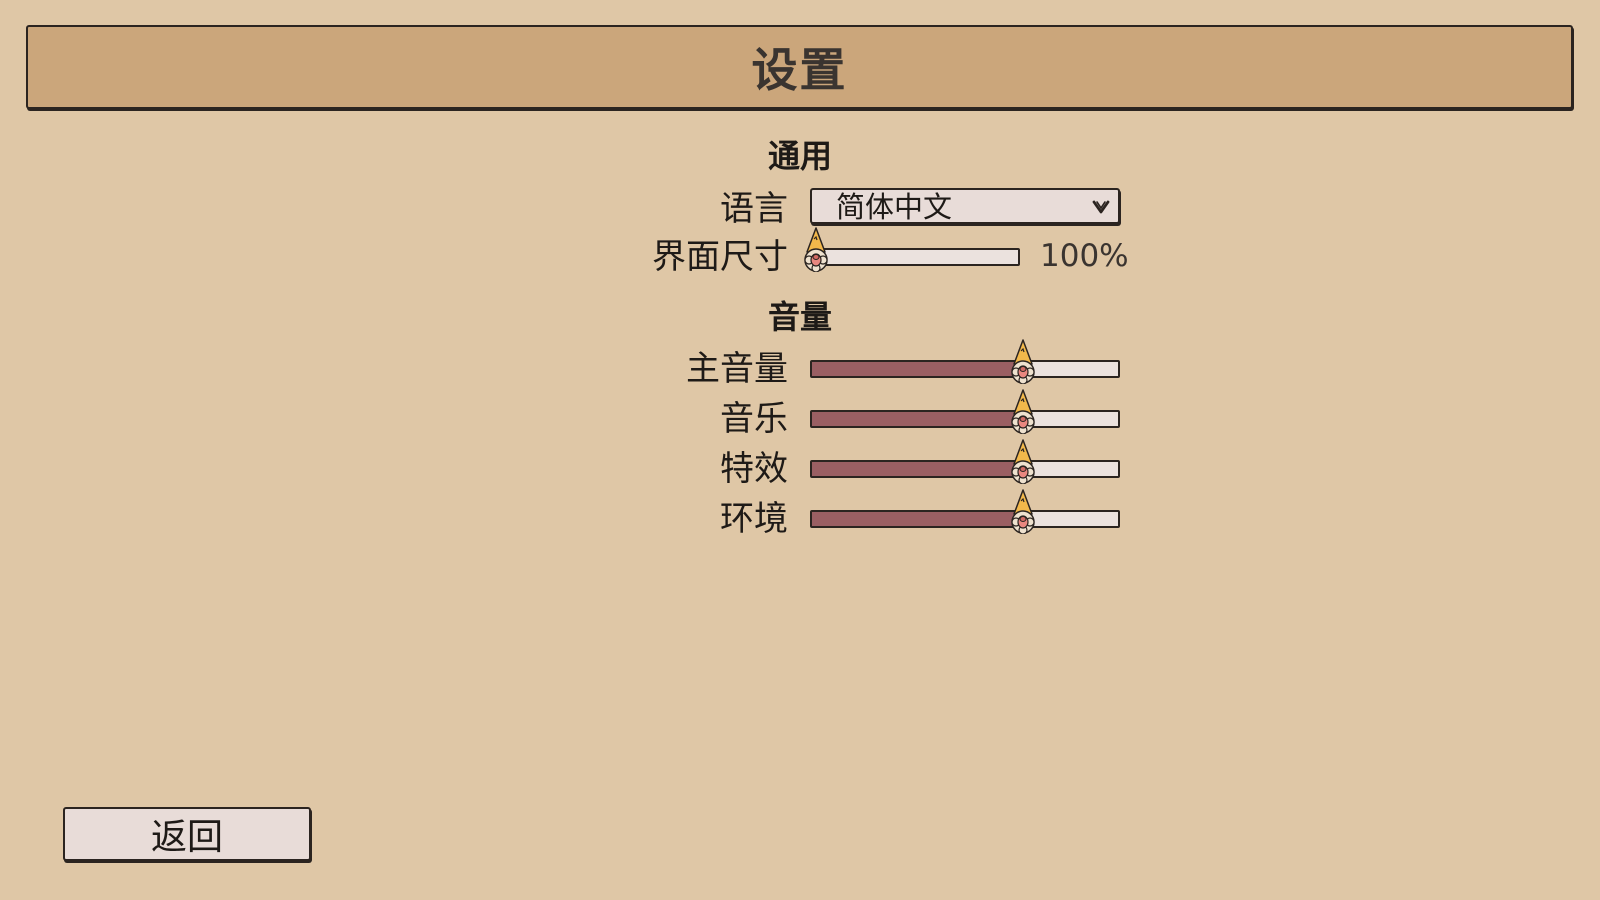 The image size is (1600, 900). What do you see at coordinates (754, 469) in the screenshot?
I see `effects-volume-label: 特效` at bounding box center [754, 469].